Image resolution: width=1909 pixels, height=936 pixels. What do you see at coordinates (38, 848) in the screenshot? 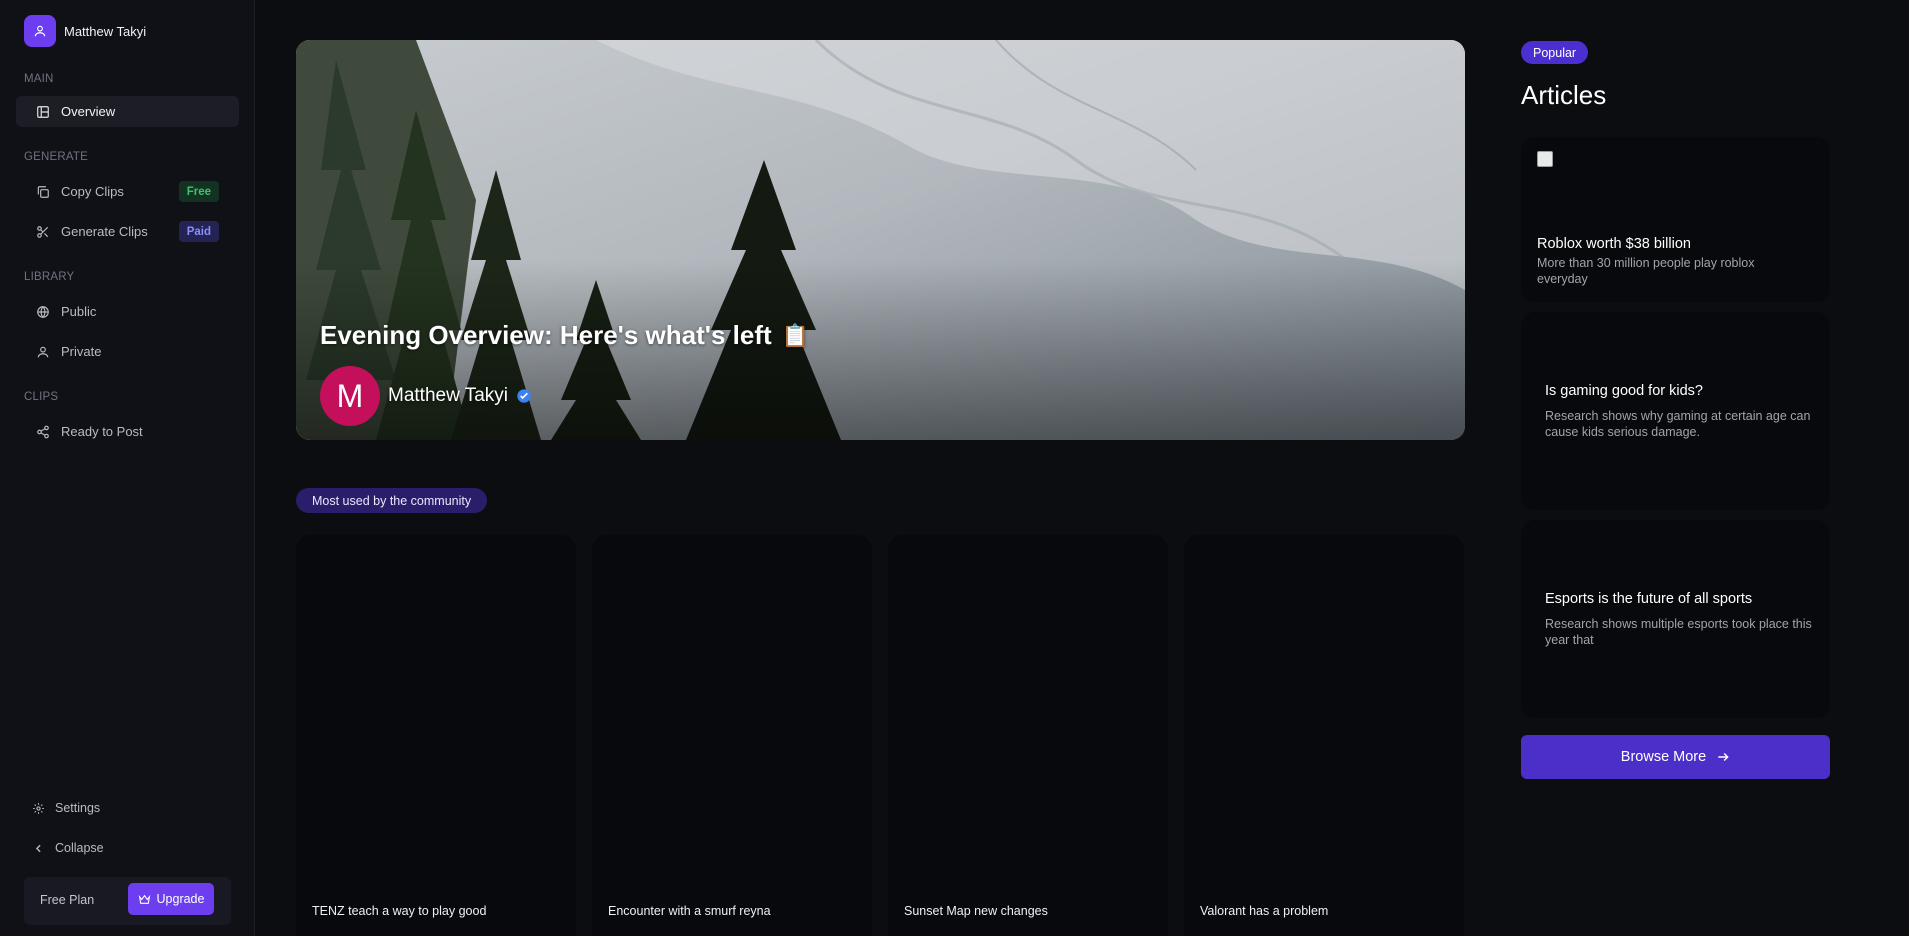
I see `chevron-left-icon` at bounding box center [38, 848].